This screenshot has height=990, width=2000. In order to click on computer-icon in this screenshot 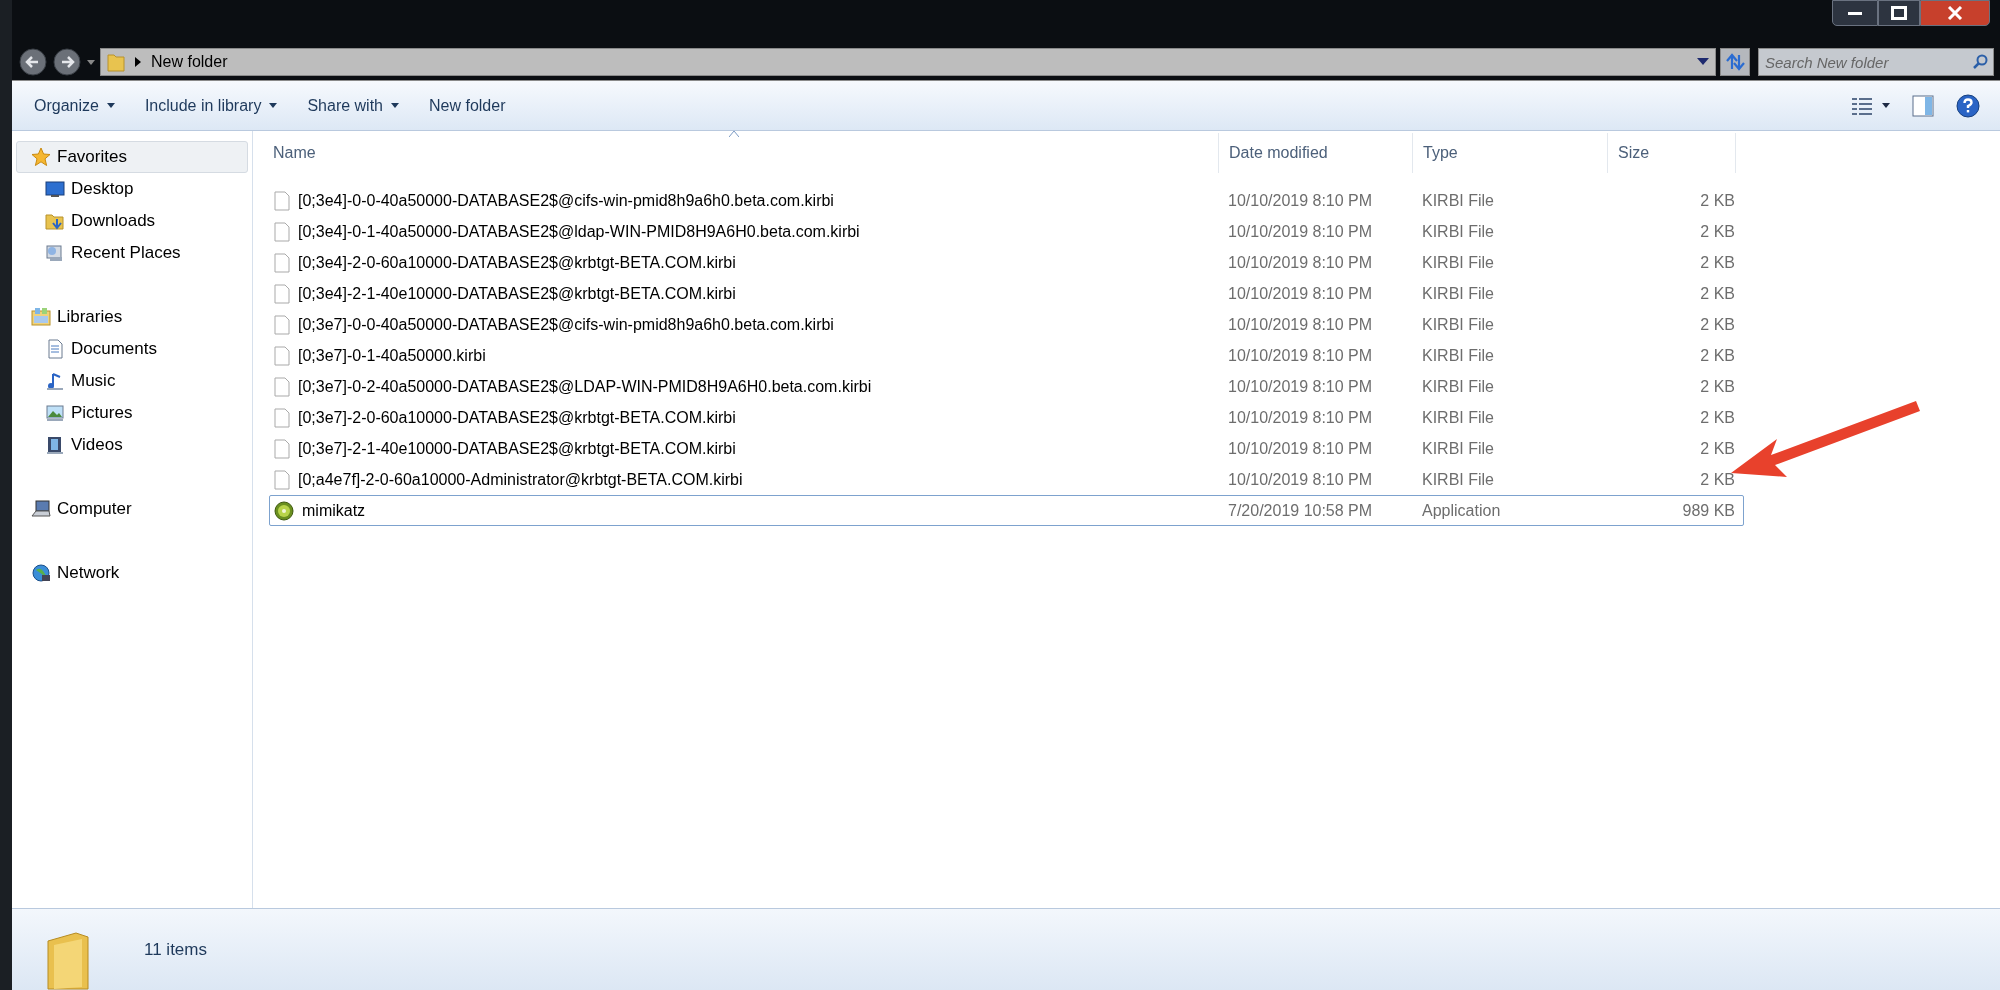, I will do `click(41, 509)`.